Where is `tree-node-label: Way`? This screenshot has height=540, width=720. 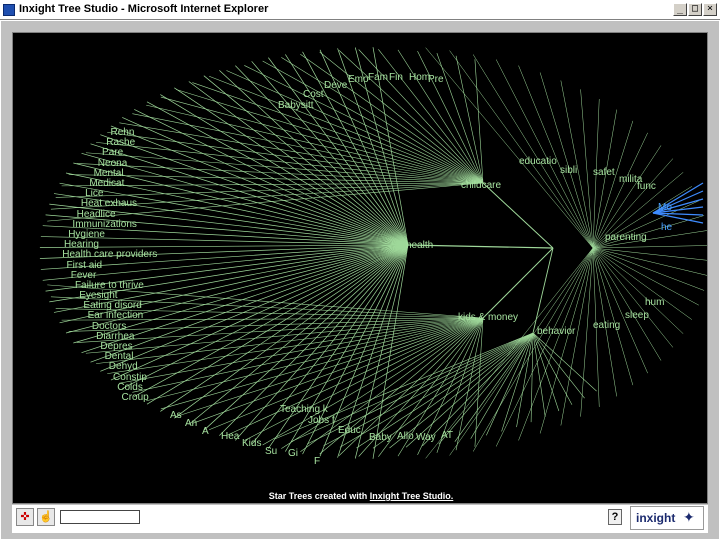
tree-node-label: Way is located at coordinates (426, 438).